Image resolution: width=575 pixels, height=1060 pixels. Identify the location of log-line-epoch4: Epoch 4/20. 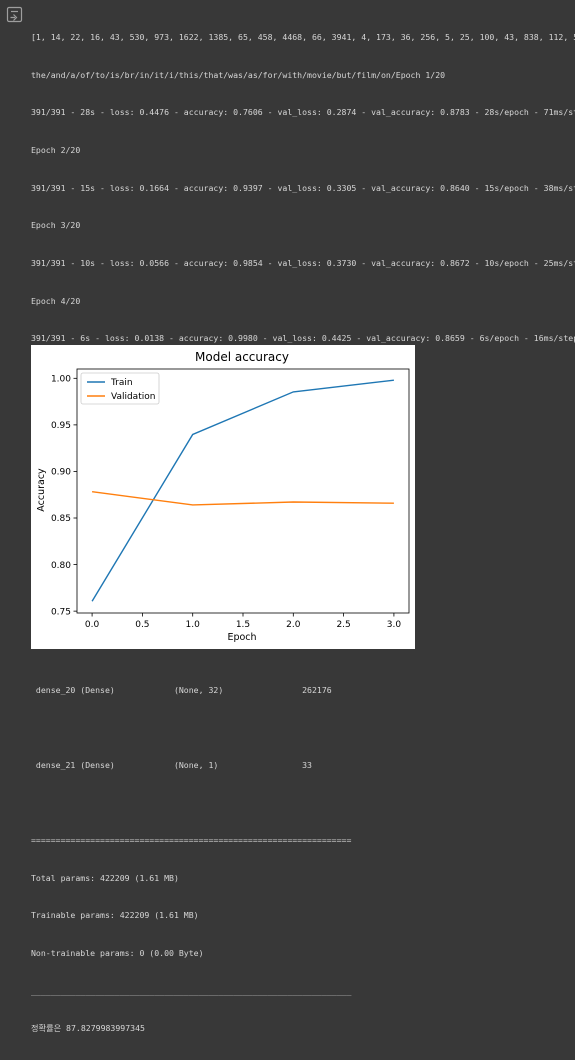
(56, 300).